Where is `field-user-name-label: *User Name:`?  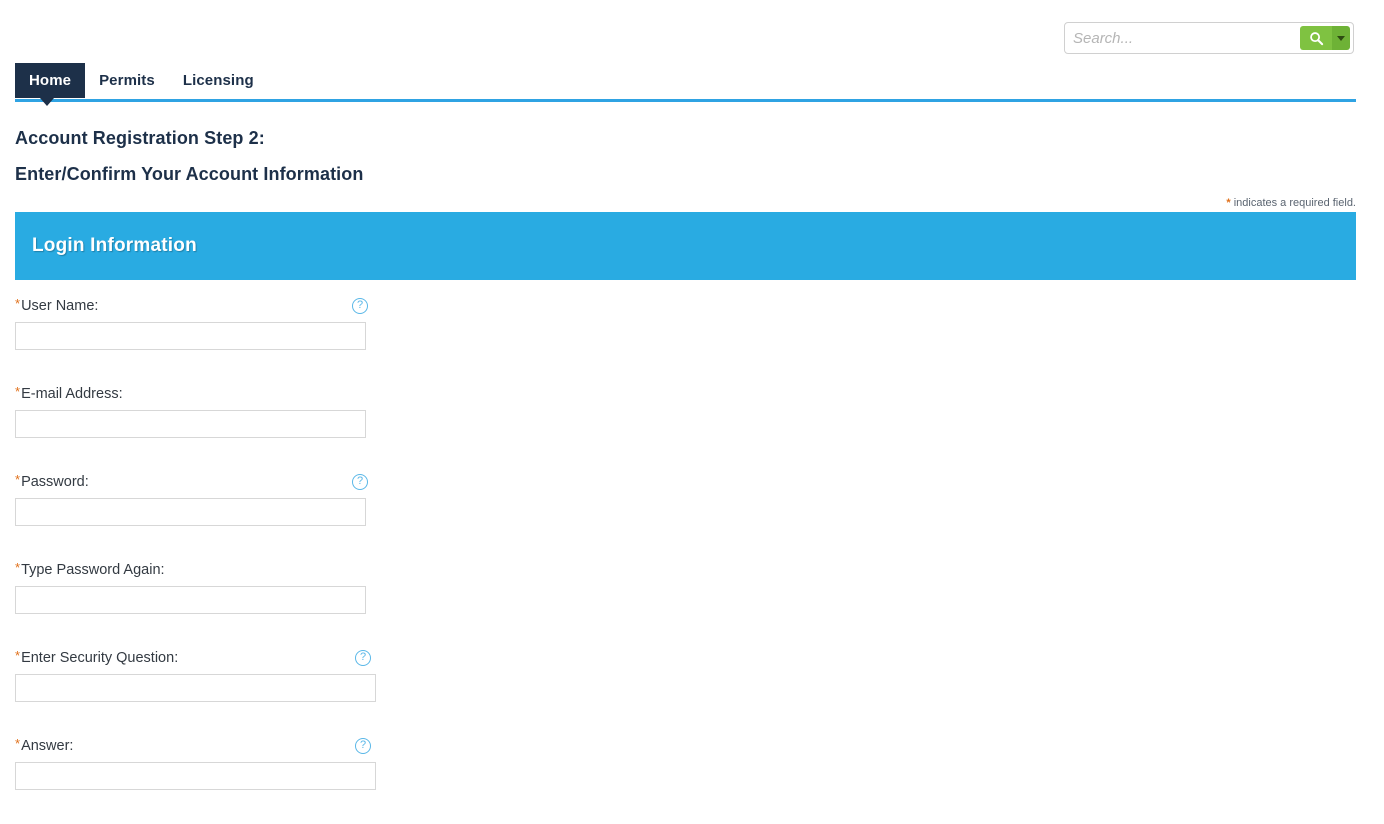 field-user-name-label: *User Name: is located at coordinates (56, 305).